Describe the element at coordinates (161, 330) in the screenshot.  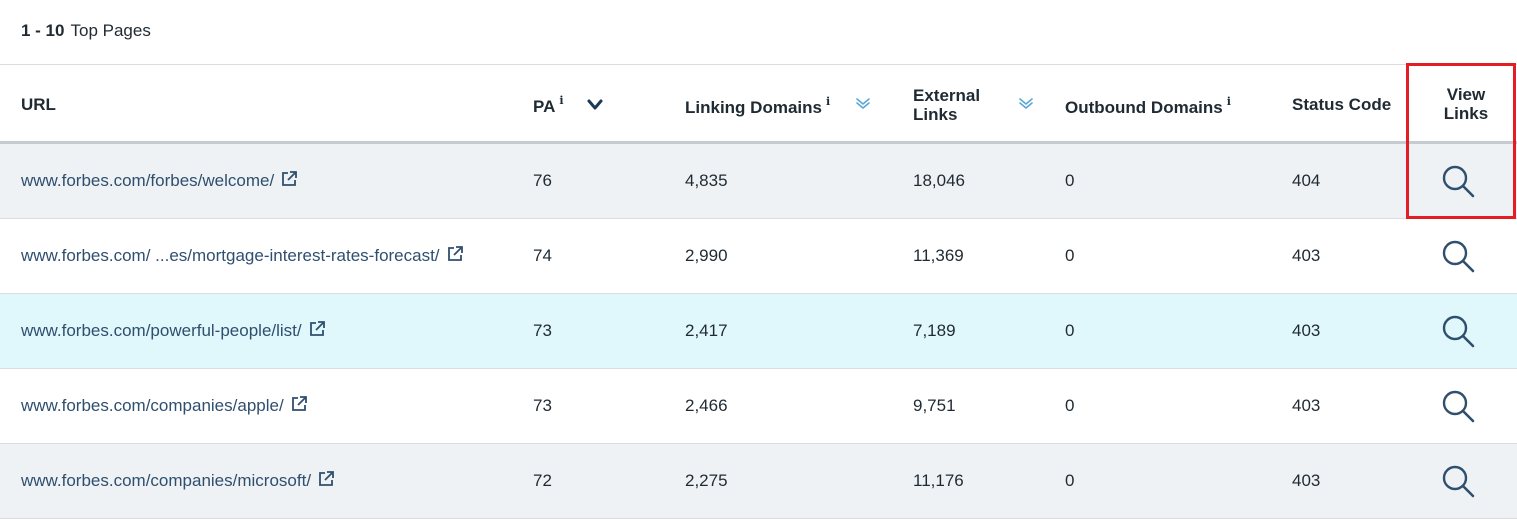
I see `url-link: www.forbes.com/powerful-people/list/` at that location.